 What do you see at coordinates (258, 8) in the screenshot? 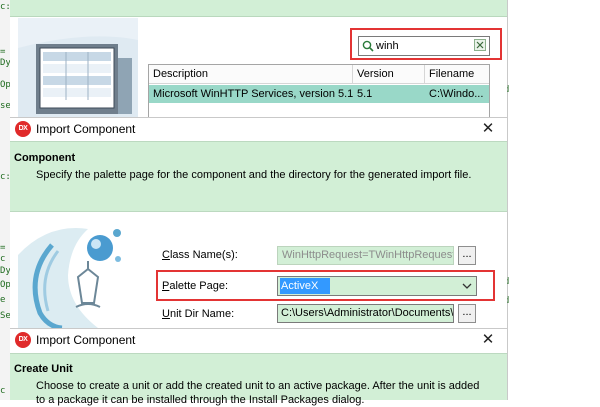
I see `dialog1-header-band` at bounding box center [258, 8].